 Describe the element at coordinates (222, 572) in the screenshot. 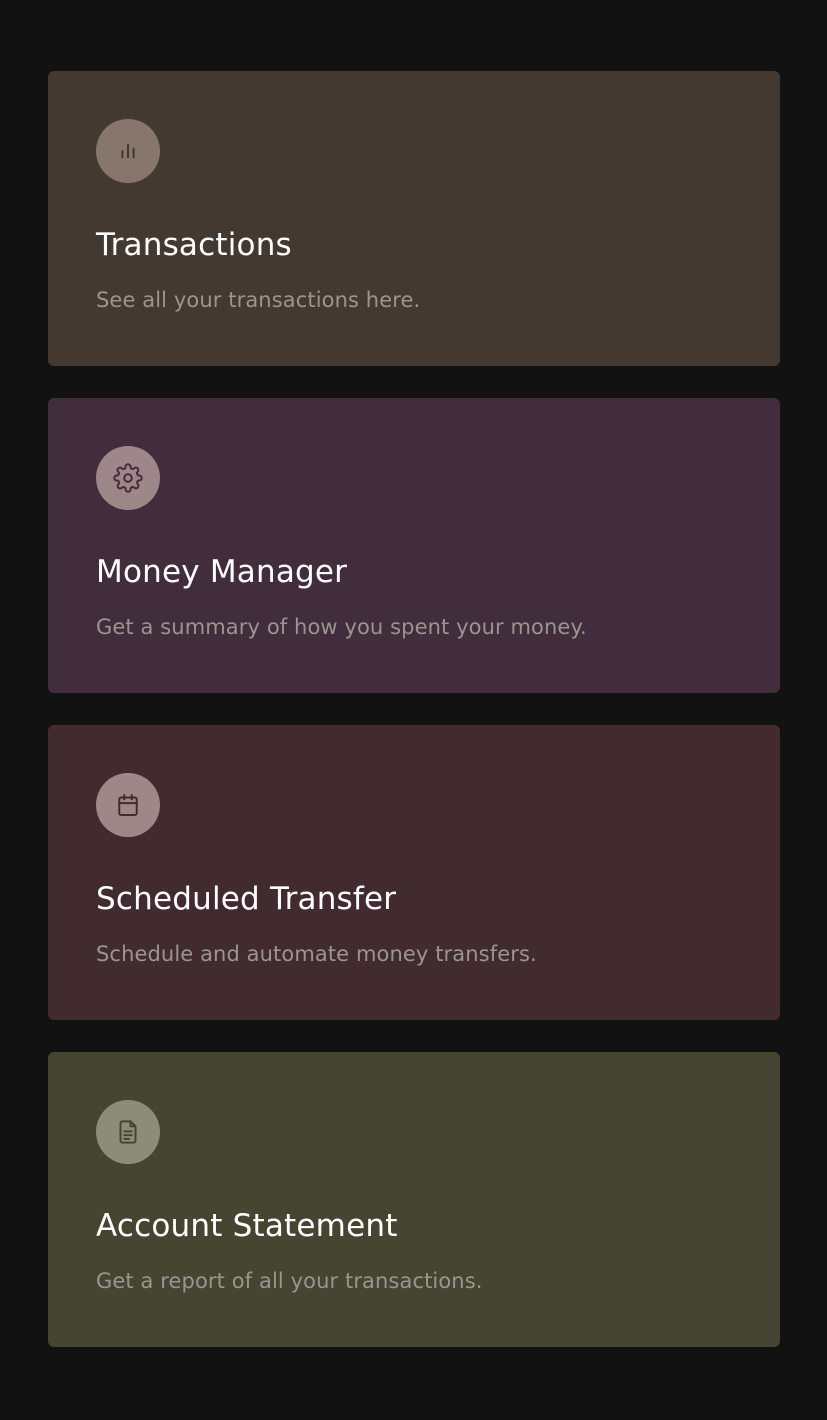

I see `card-title: Money Manager` at that location.